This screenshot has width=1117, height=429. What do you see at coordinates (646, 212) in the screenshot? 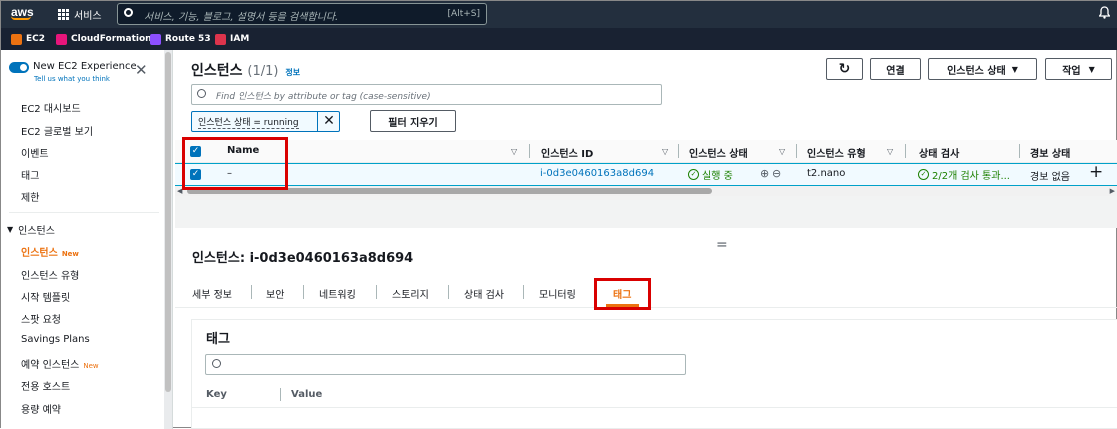
I see `split-panel-gap` at bounding box center [646, 212].